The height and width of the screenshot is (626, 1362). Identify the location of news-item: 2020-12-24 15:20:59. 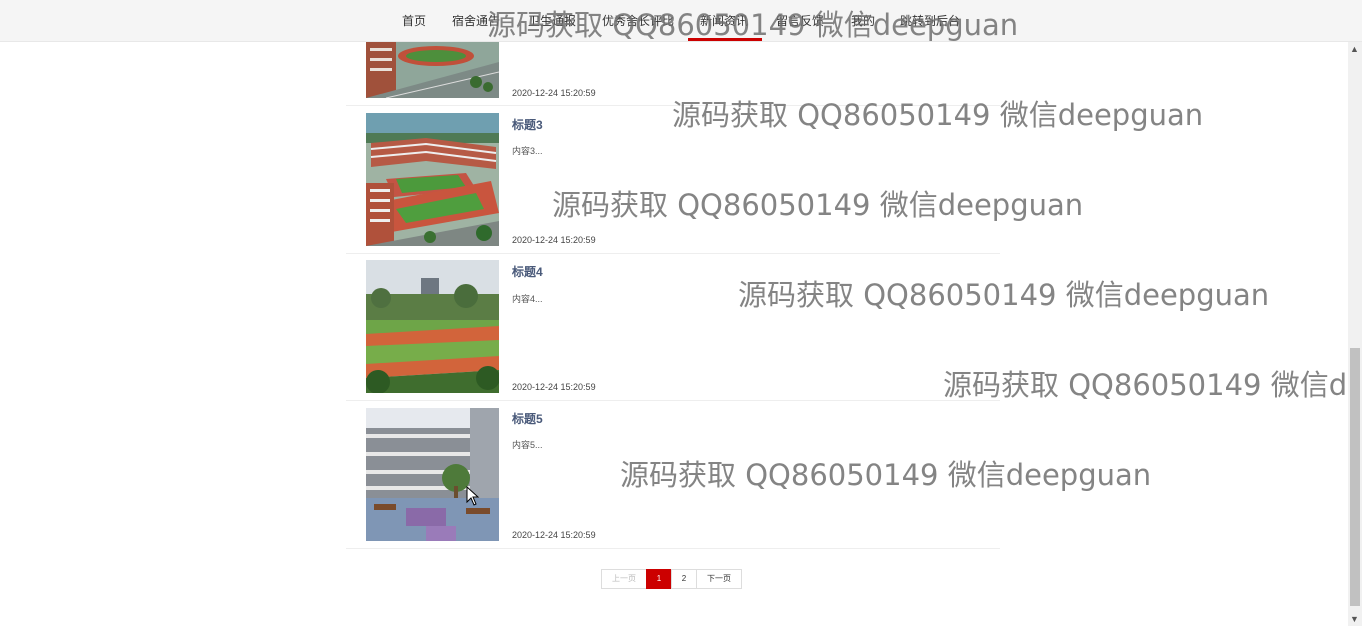
(673, 74).